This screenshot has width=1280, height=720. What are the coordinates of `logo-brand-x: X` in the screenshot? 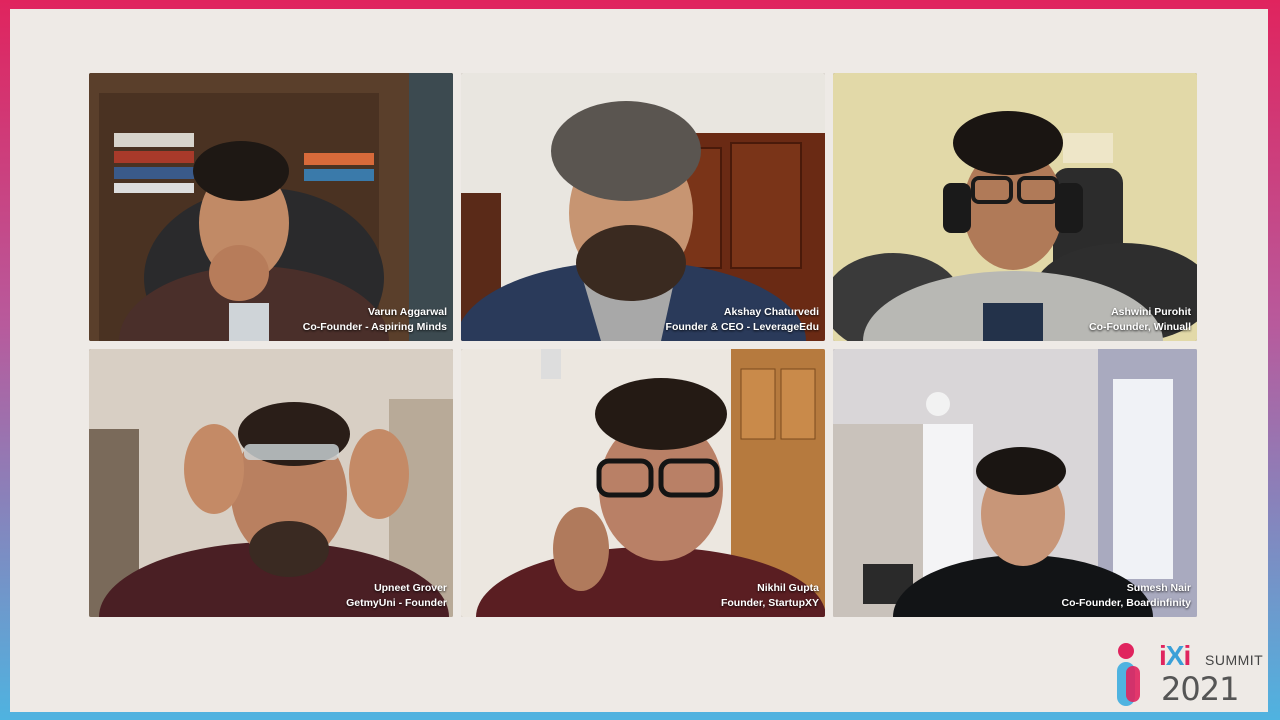 It's located at (1175, 655).